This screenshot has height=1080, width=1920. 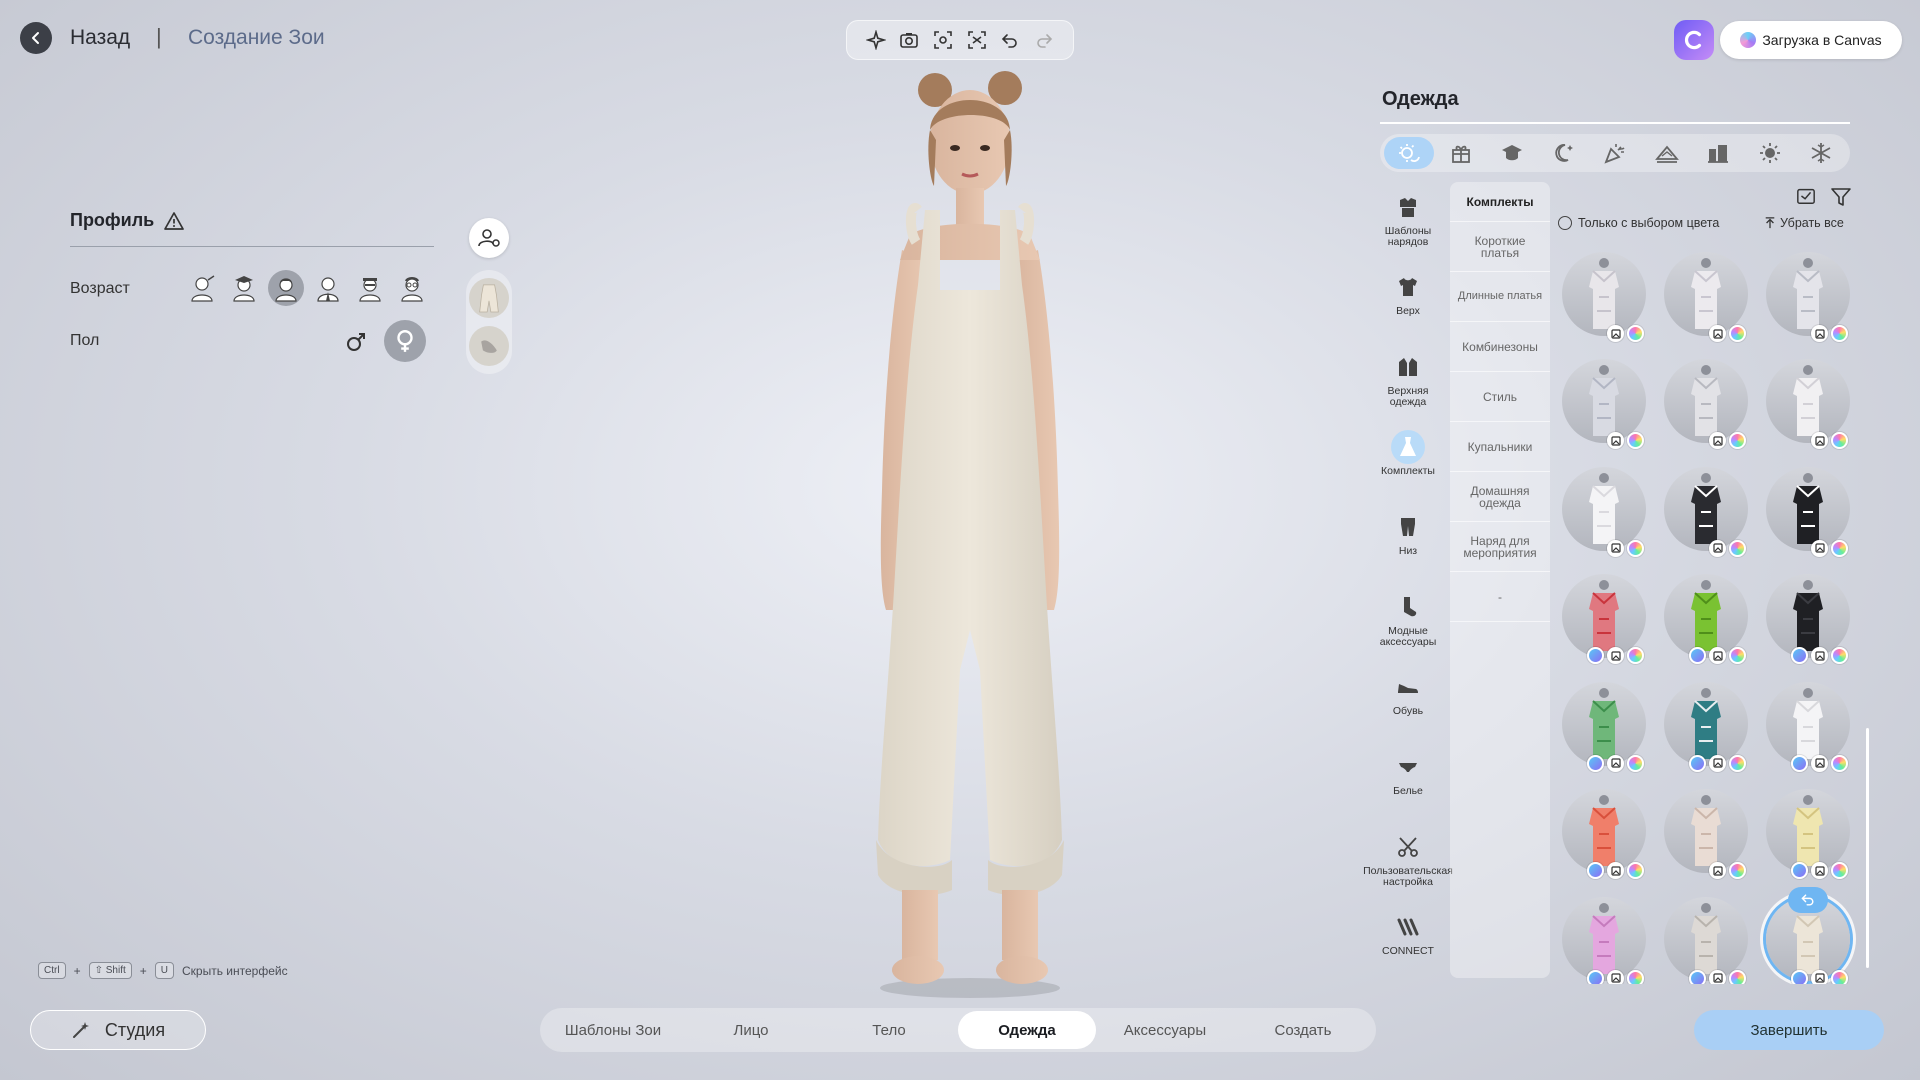 I want to click on age-teen-icon, so click(x=286, y=288).